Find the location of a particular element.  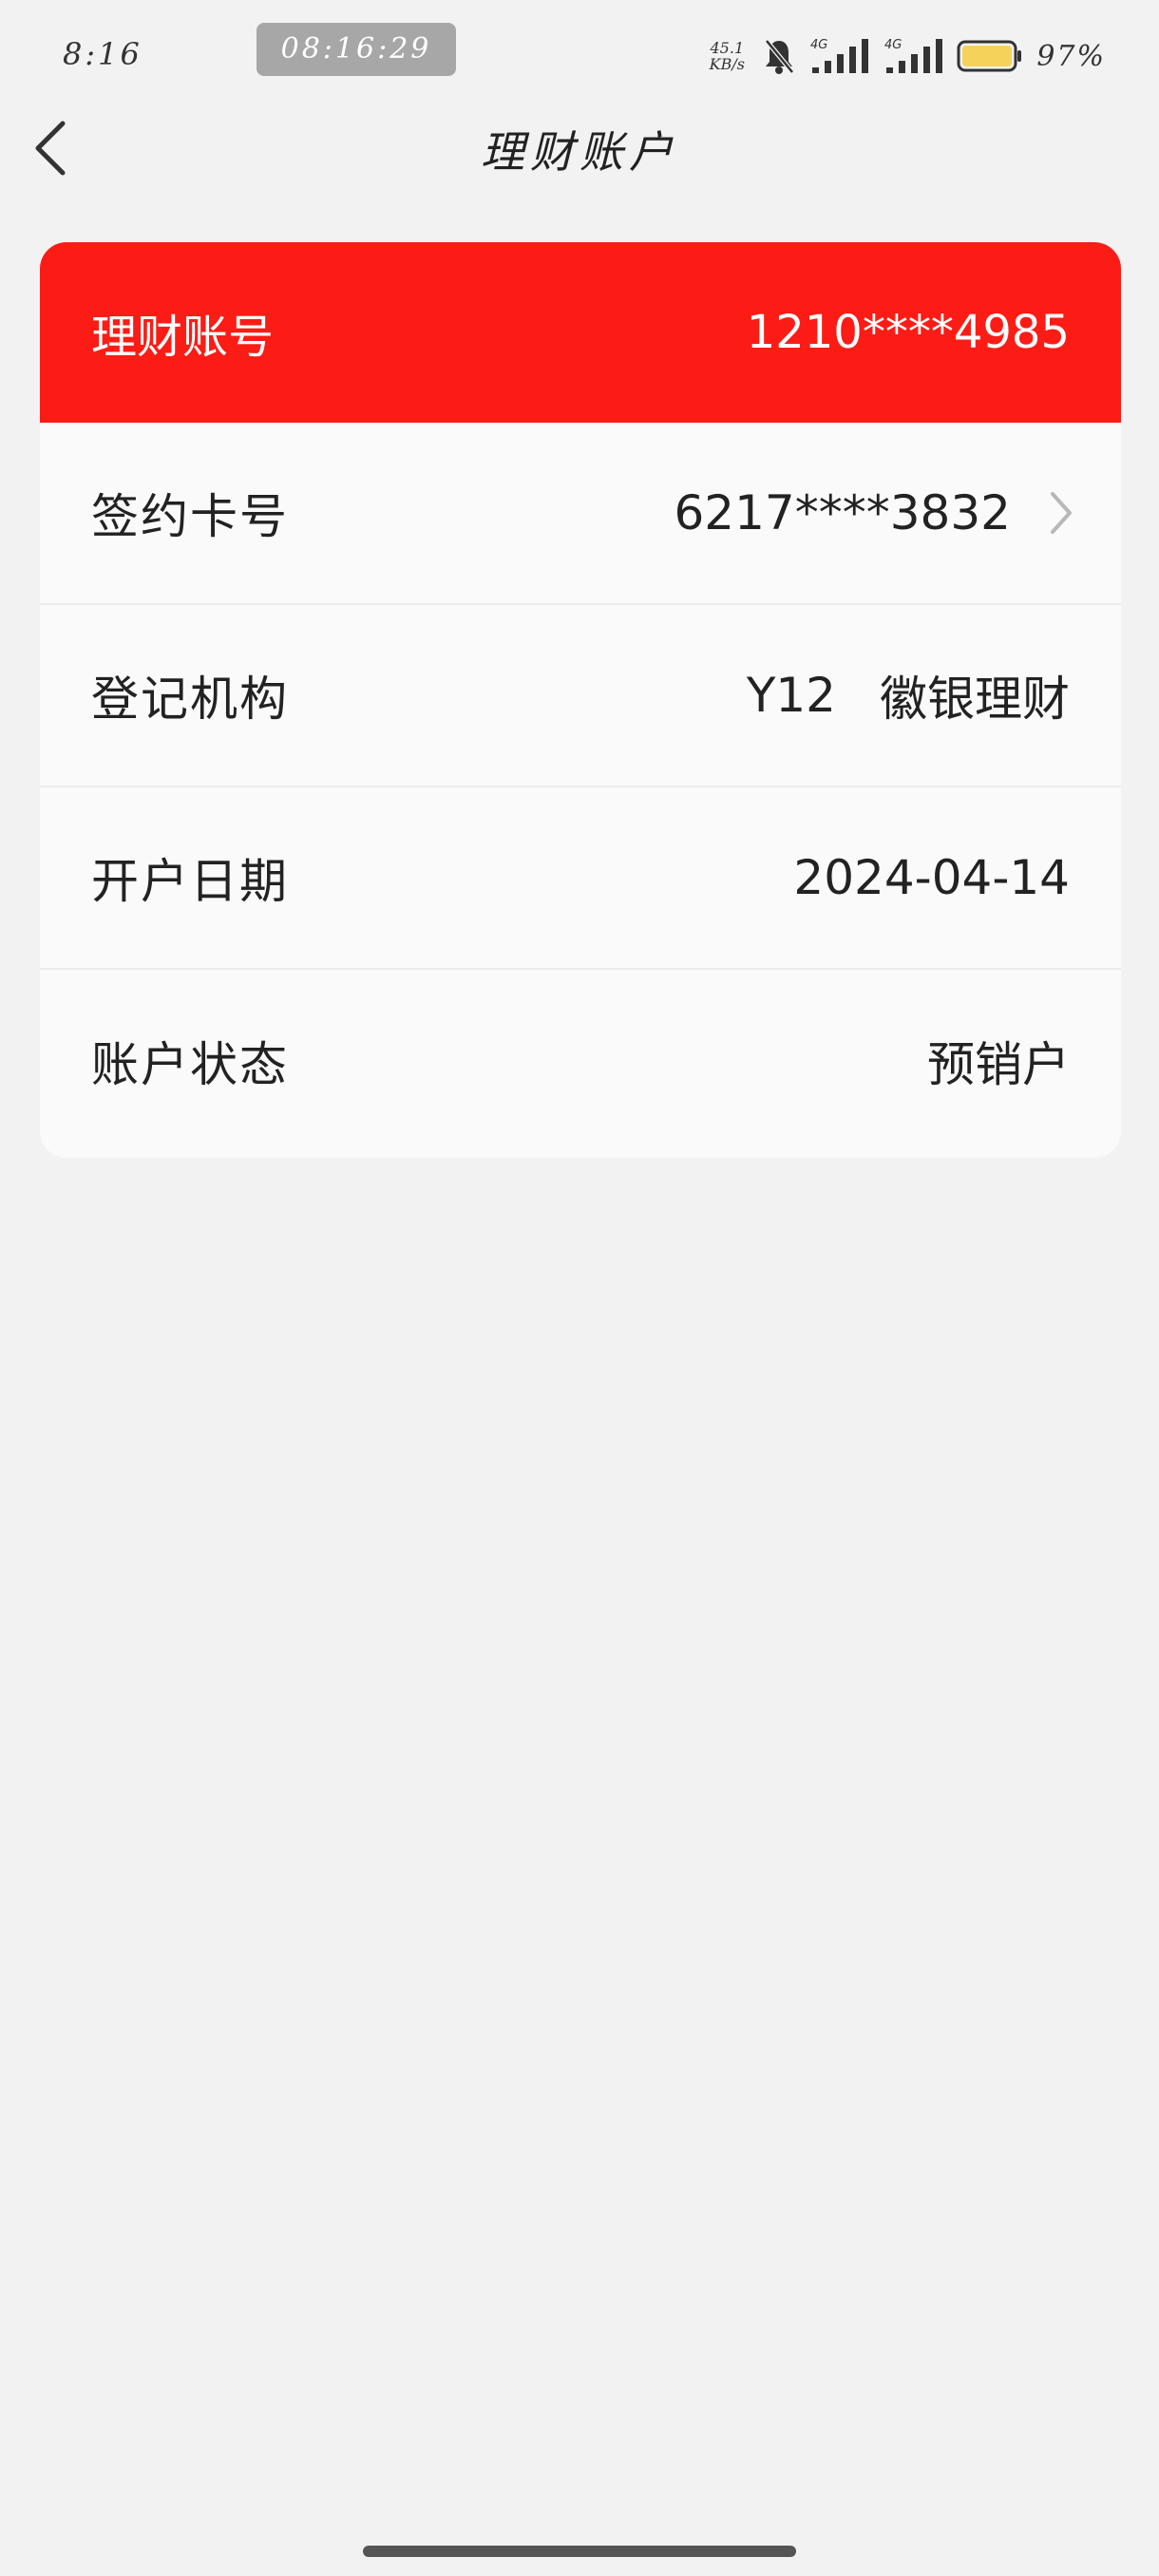

account-number-value: 1210****4985 is located at coordinates (908, 332).